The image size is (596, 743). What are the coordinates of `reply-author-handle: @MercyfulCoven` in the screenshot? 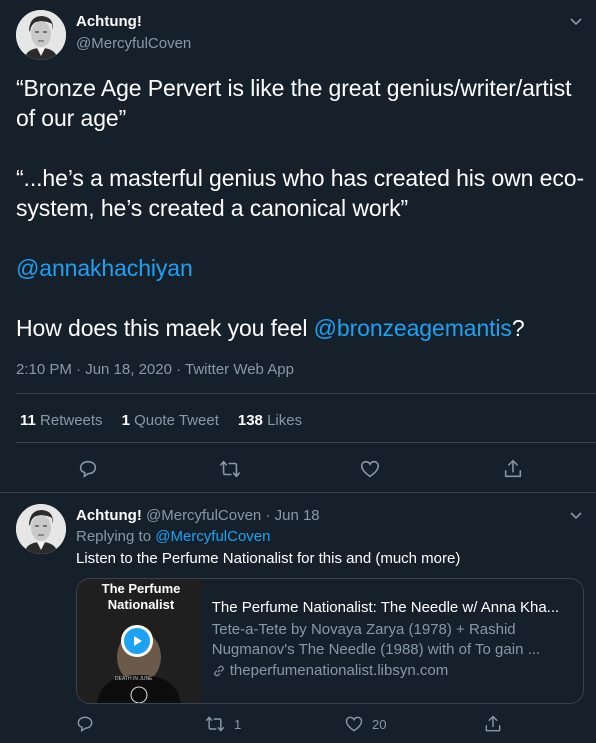 It's located at (203, 515).